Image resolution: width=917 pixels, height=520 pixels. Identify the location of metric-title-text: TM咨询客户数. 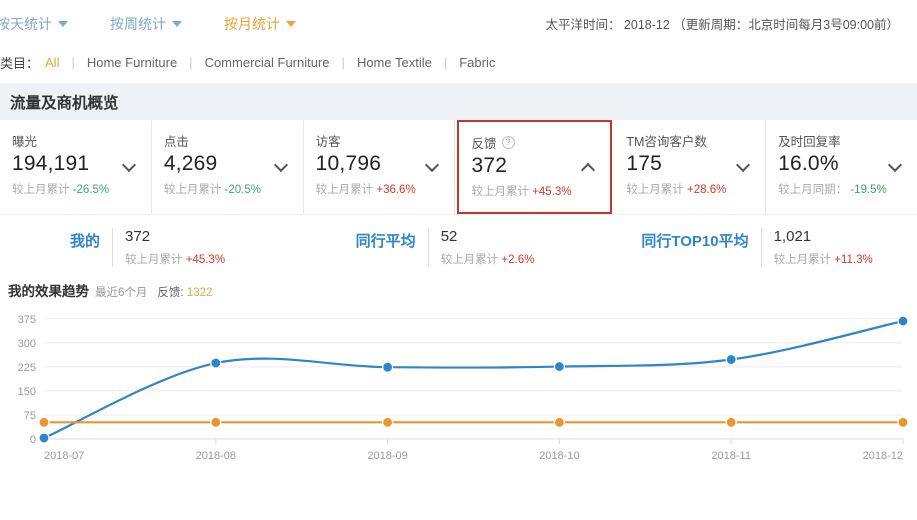
(666, 142).